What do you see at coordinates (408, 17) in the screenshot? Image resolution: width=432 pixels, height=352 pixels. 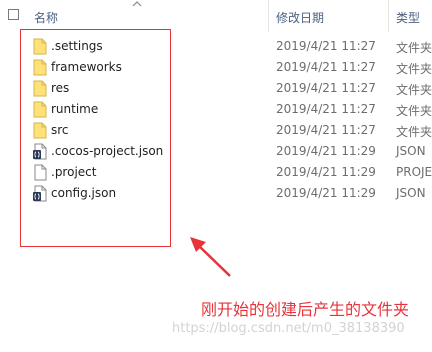 I see `column-type-header: 类型` at bounding box center [408, 17].